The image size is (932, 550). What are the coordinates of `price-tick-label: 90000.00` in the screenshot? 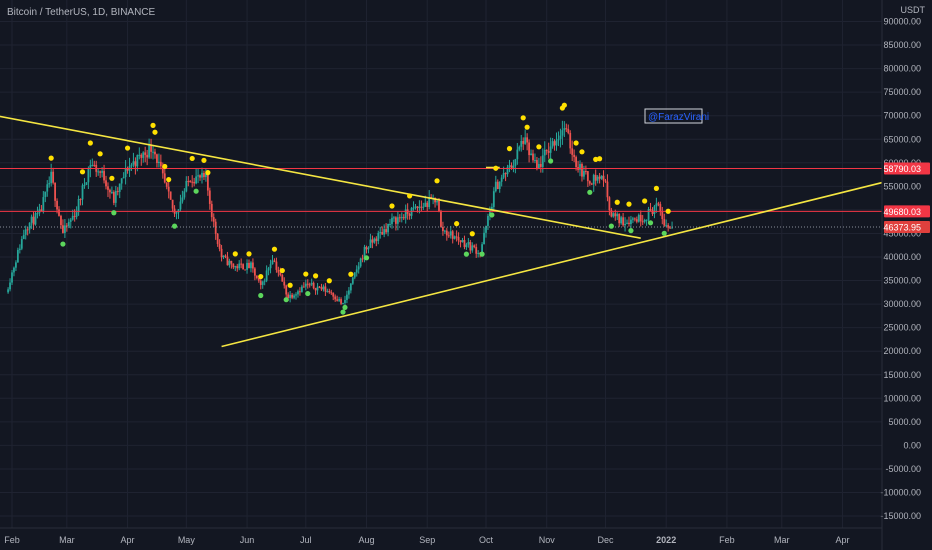 It's located at (902, 22).